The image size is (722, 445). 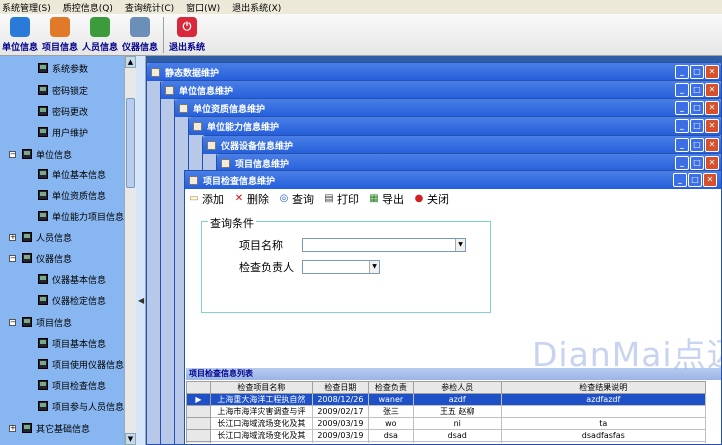 What do you see at coordinates (384, 245) in the screenshot?
I see `project-name-select: ▼` at bounding box center [384, 245].